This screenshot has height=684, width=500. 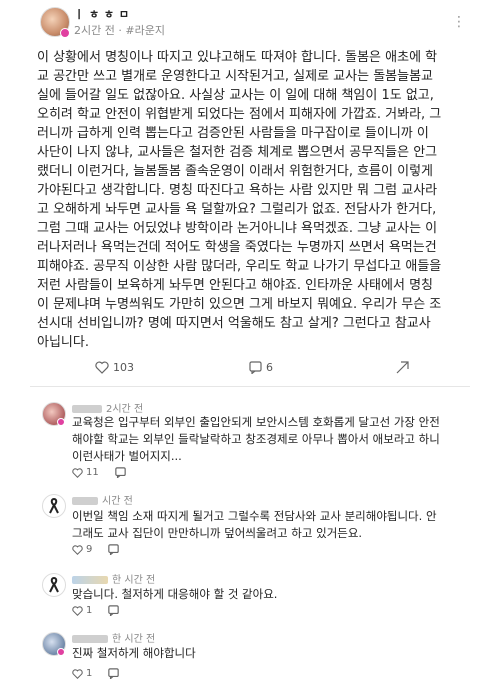 I want to click on comment-actions: 11, so click(x=99, y=472).